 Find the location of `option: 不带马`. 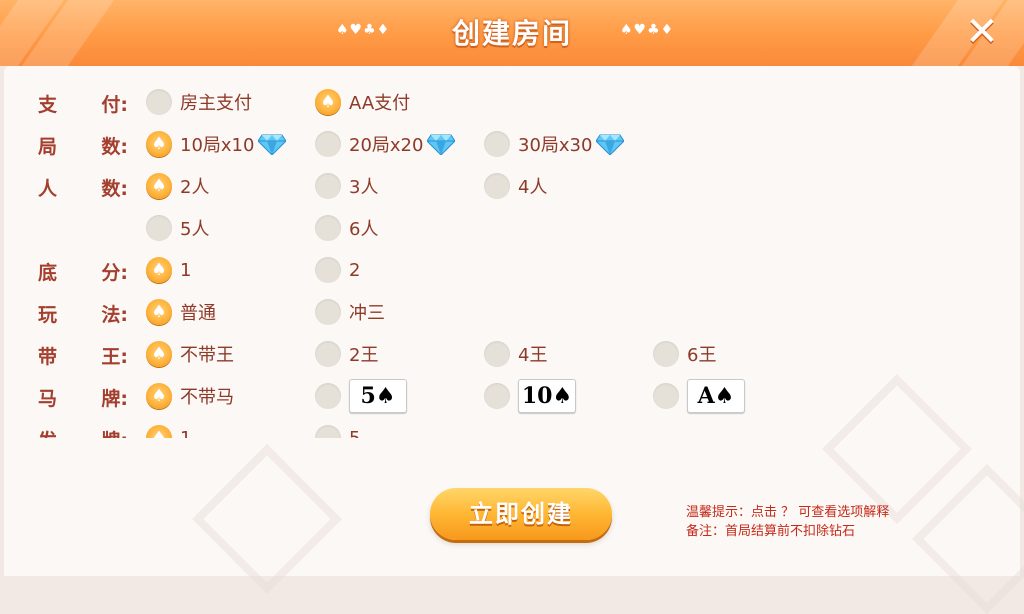

option: 不带马 is located at coordinates (190, 396).